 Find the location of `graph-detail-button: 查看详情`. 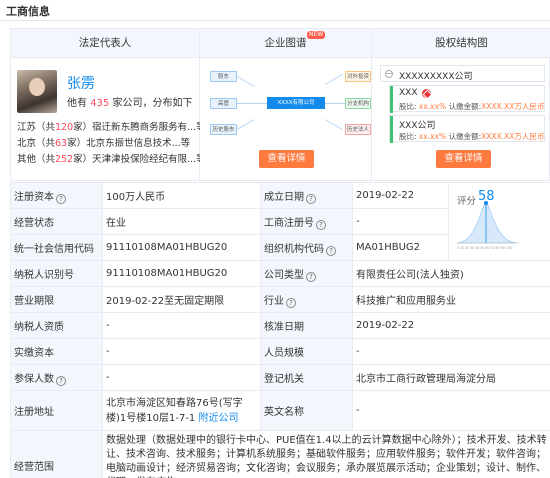

graph-detail-button: 查看详情 is located at coordinates (286, 159).